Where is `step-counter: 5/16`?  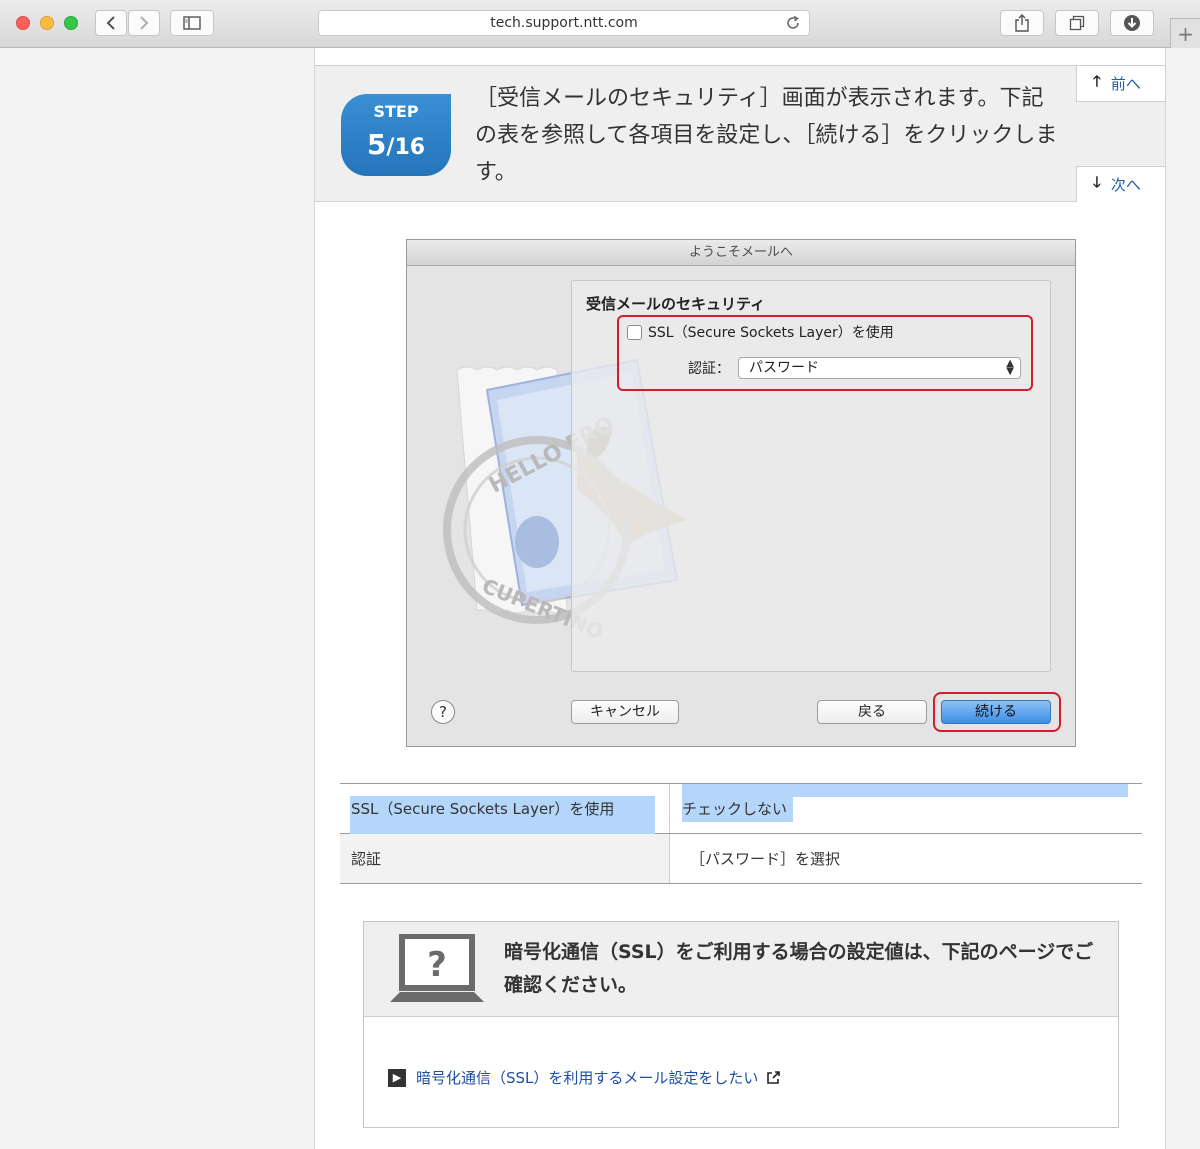
step-counter: 5/16 is located at coordinates (396, 144).